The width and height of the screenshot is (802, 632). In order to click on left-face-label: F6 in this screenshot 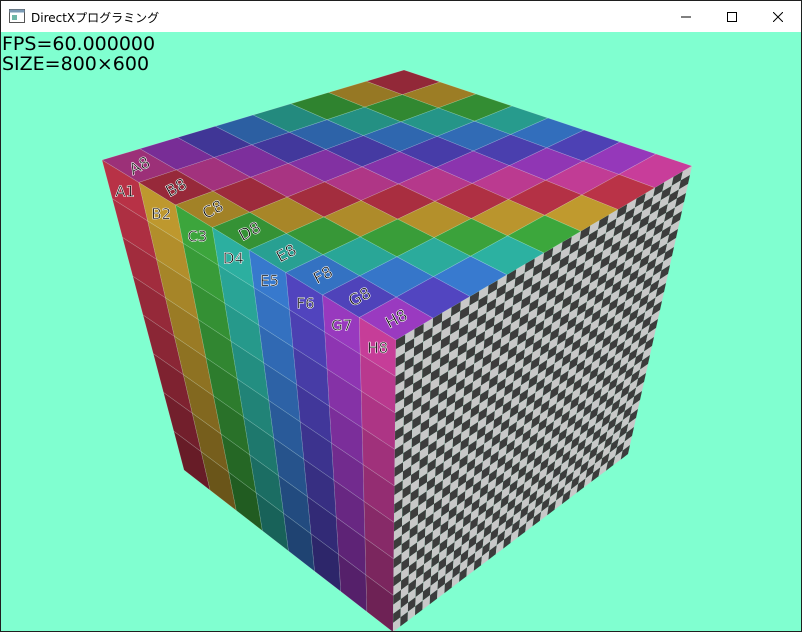, I will do `click(306, 303)`.